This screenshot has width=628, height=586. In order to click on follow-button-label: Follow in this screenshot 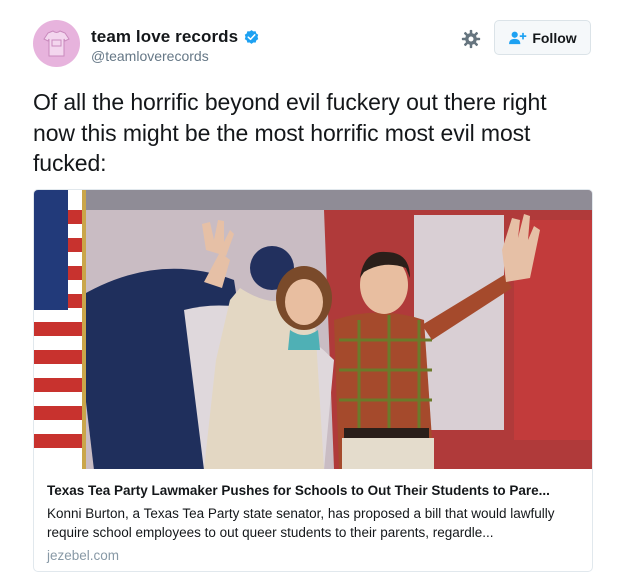, I will do `click(554, 37)`.